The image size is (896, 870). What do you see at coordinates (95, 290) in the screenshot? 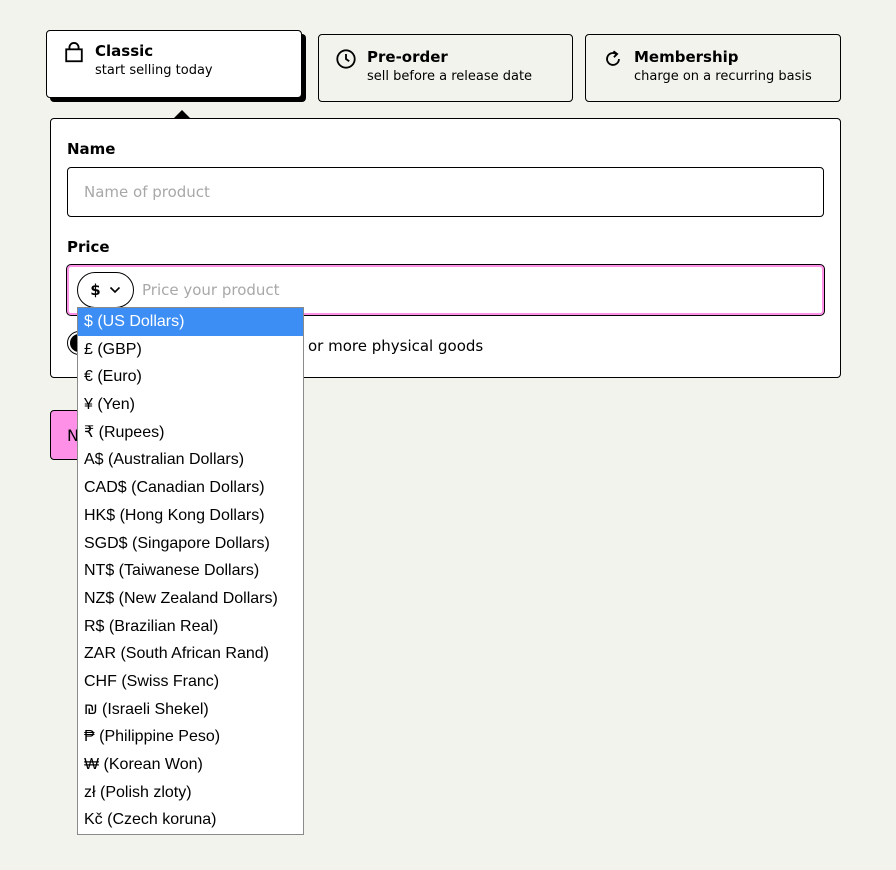
I see `currency-symbol: $` at bounding box center [95, 290].